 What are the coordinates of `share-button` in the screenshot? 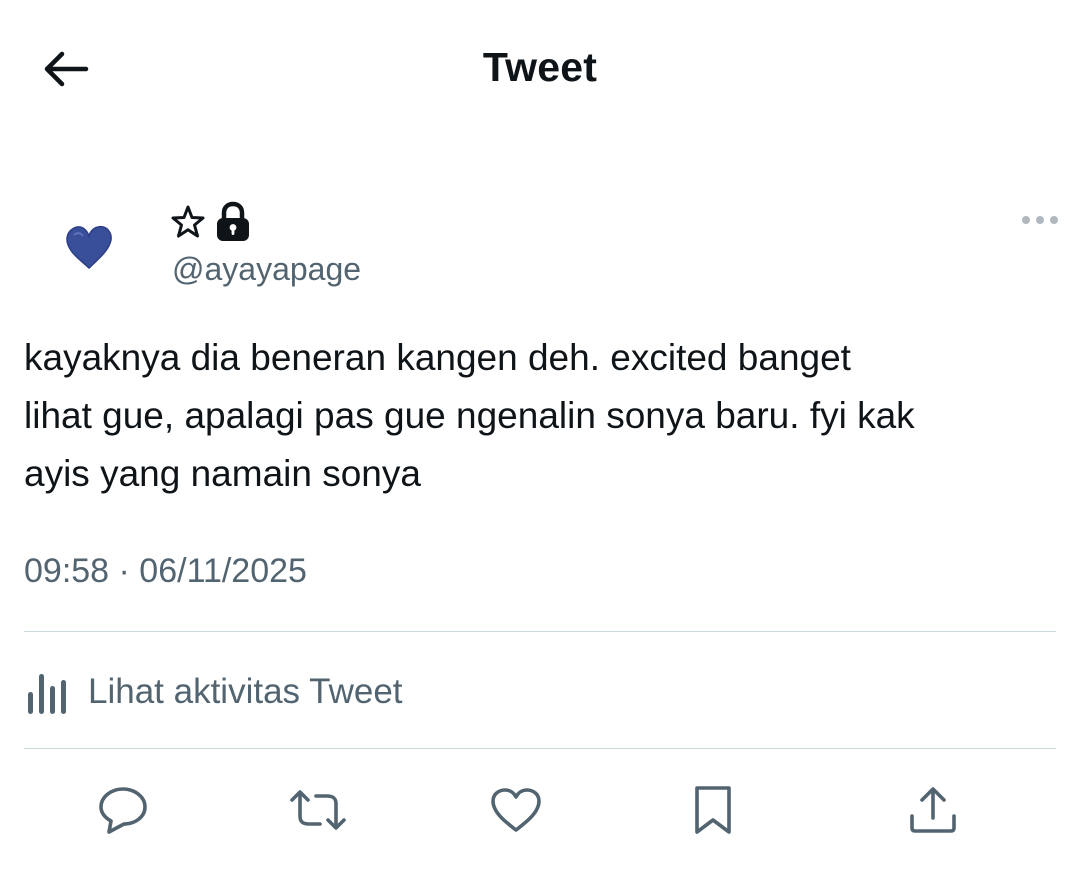 It's located at (933, 810).